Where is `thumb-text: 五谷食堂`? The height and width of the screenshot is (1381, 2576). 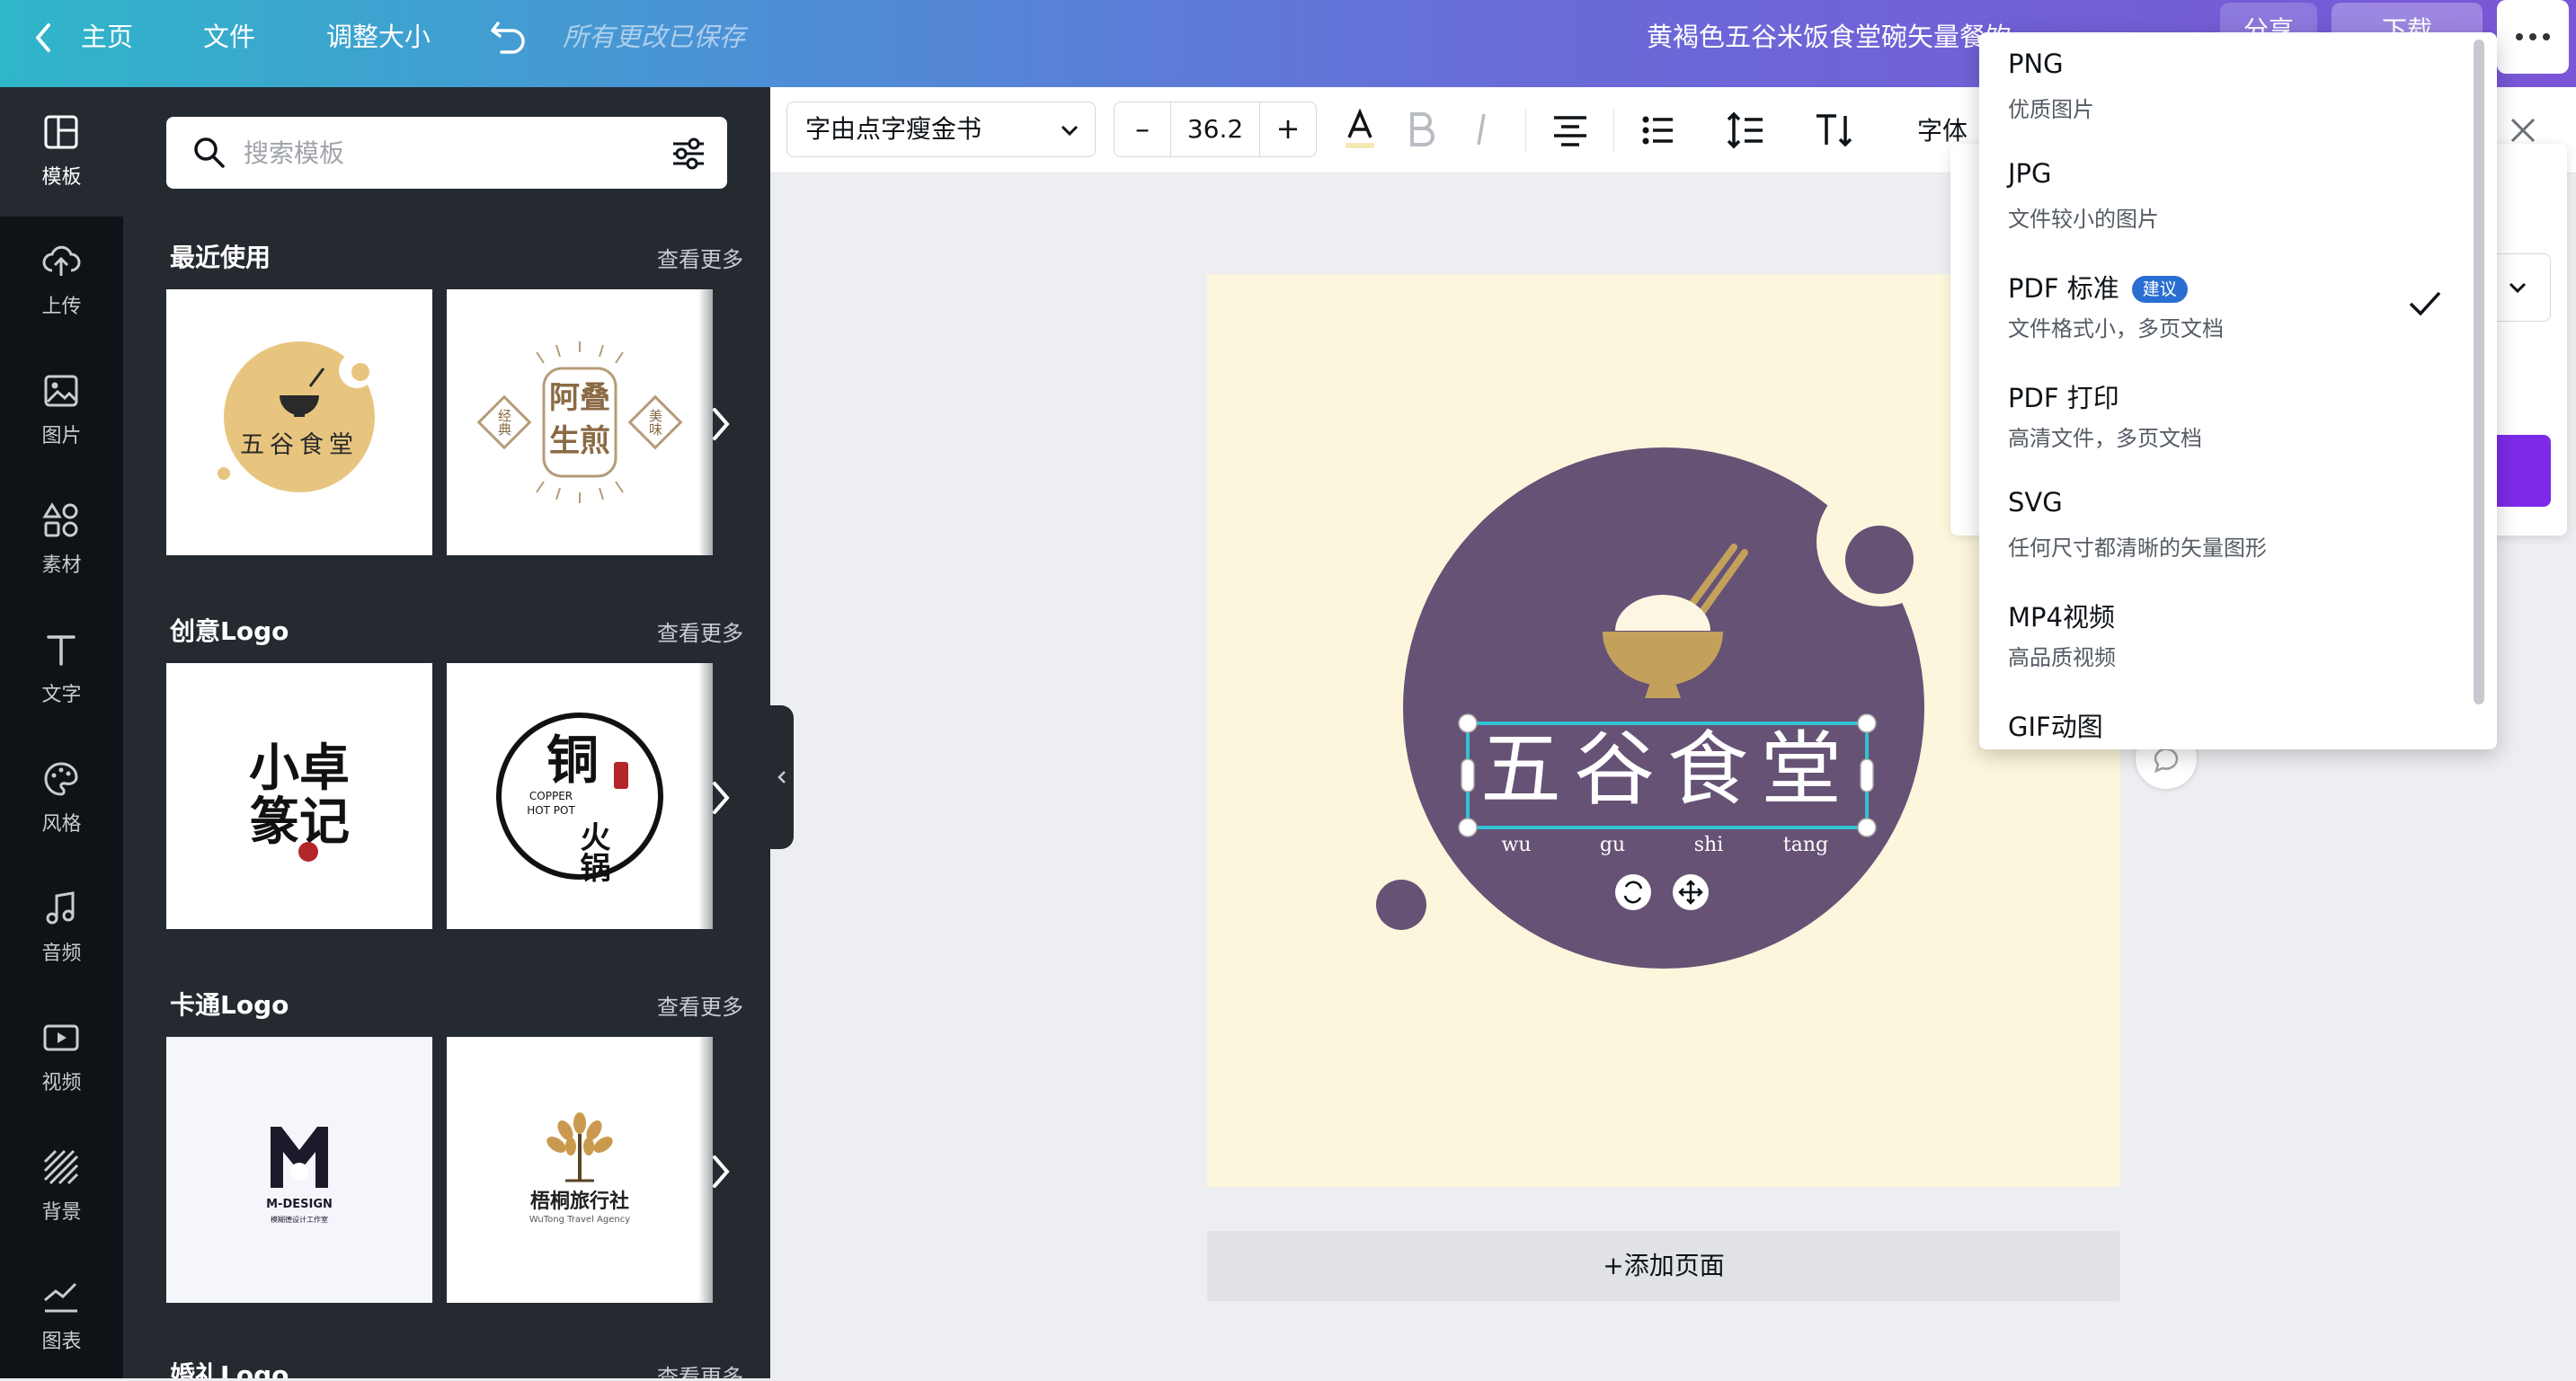
thumb-text: 五谷食堂 is located at coordinates (299, 445).